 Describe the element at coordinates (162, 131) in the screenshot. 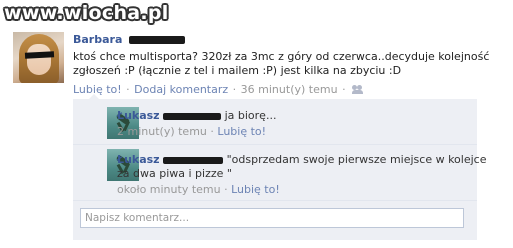

I see `comment-timestamp: 2 minut(y) temu` at that location.